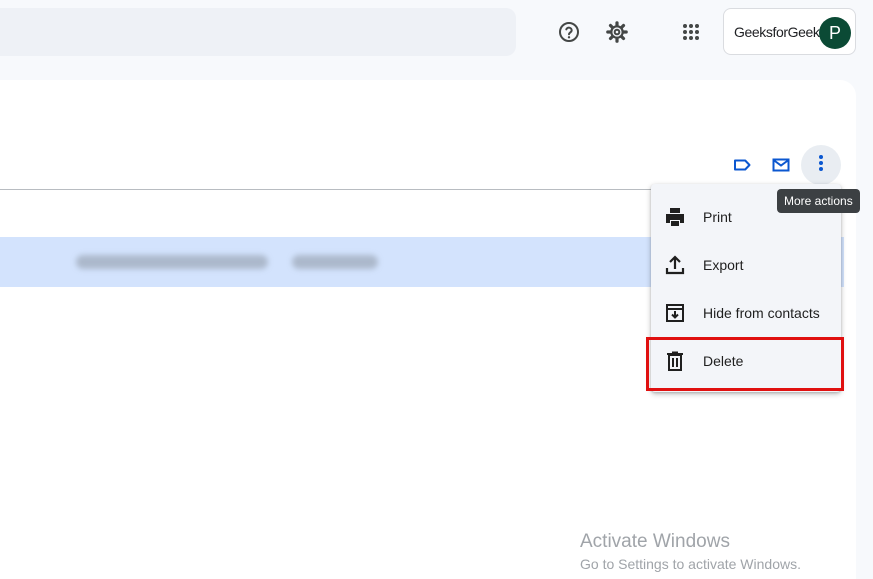 This screenshot has height=579, width=873. Describe the element at coordinates (746, 265) in the screenshot. I see `menu-item-export: Export` at that location.